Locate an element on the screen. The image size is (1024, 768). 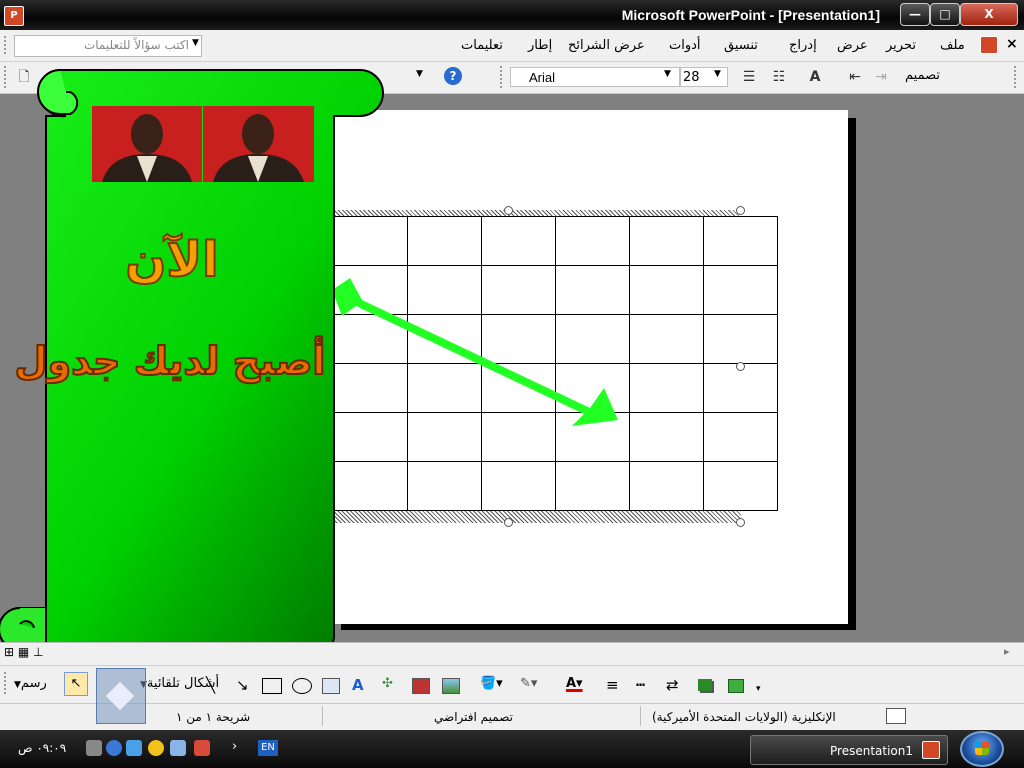
language-badge: EN is located at coordinates (268, 748).